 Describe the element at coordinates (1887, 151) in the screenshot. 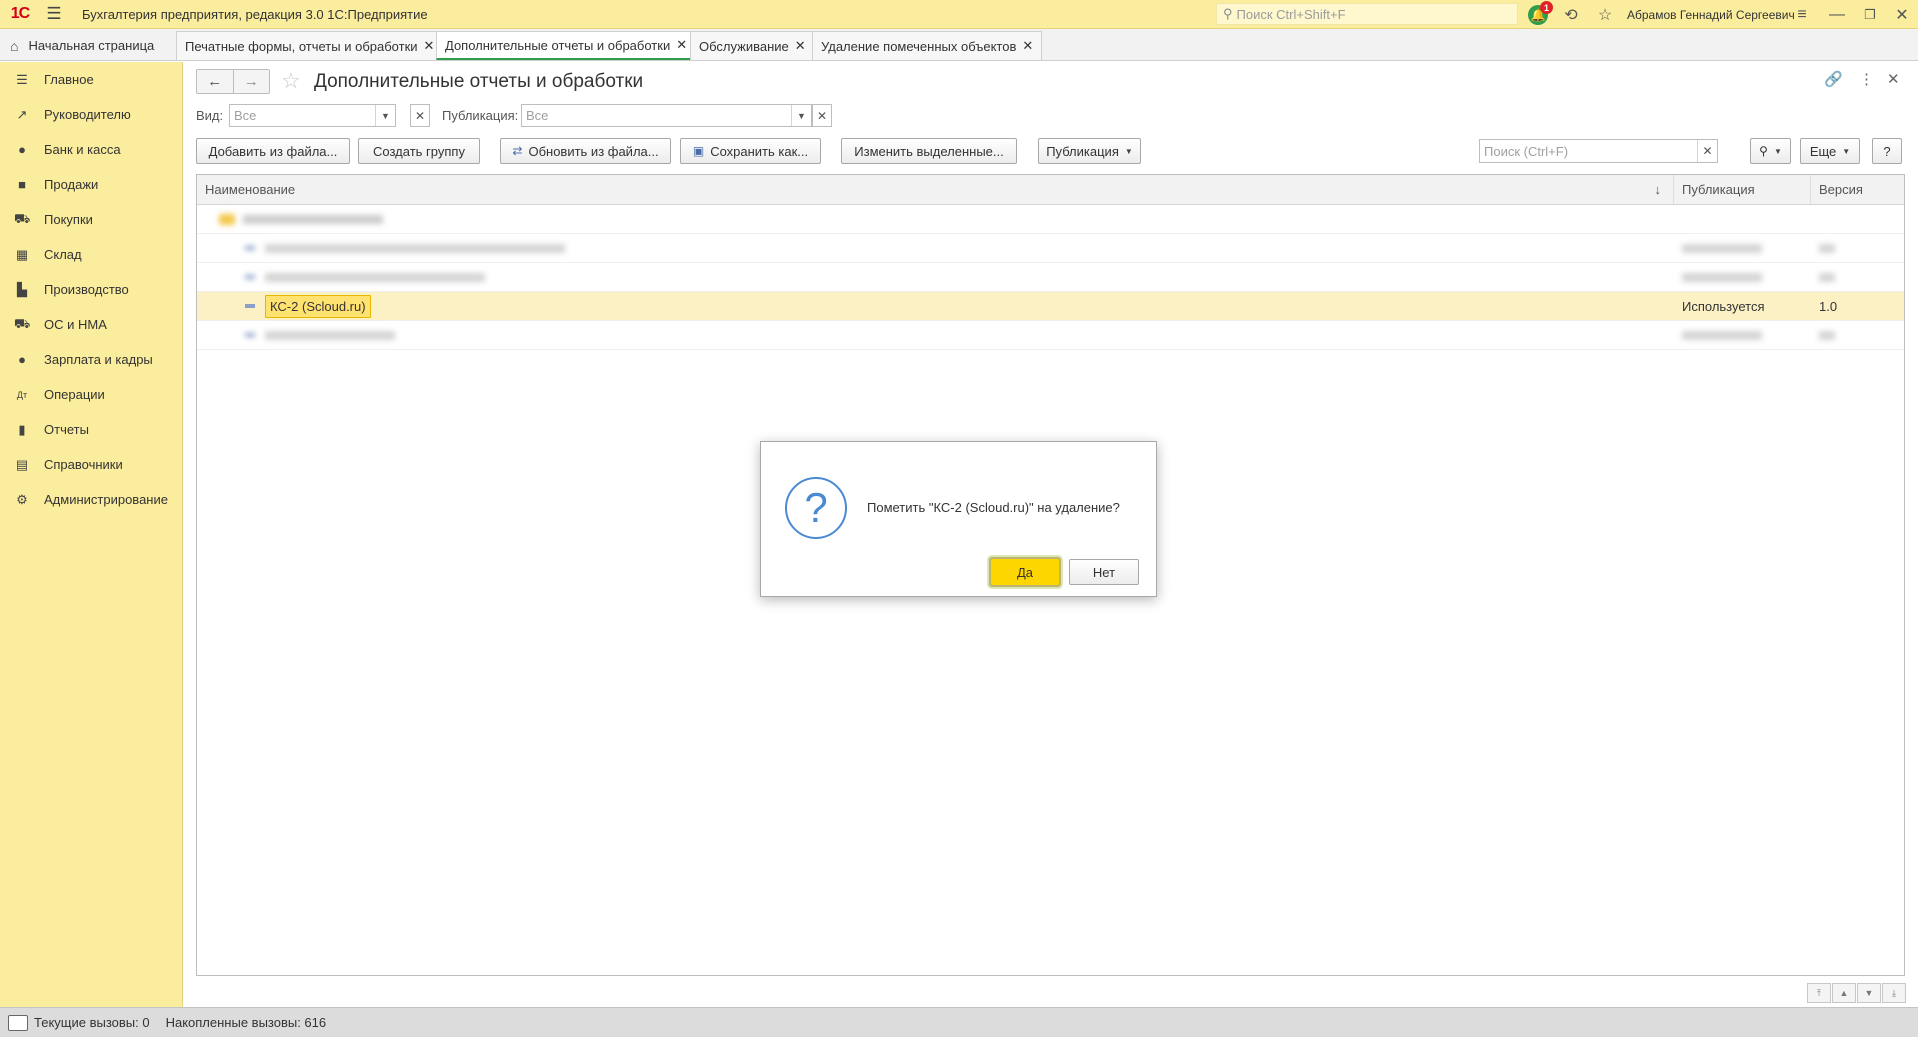

I see `help-button: ?` at that location.